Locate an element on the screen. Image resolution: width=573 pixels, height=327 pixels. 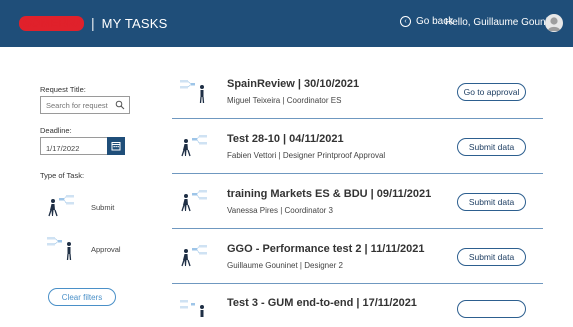
task-subtitle: Guillaume Gouninet | Designer 2 is located at coordinates (285, 265).